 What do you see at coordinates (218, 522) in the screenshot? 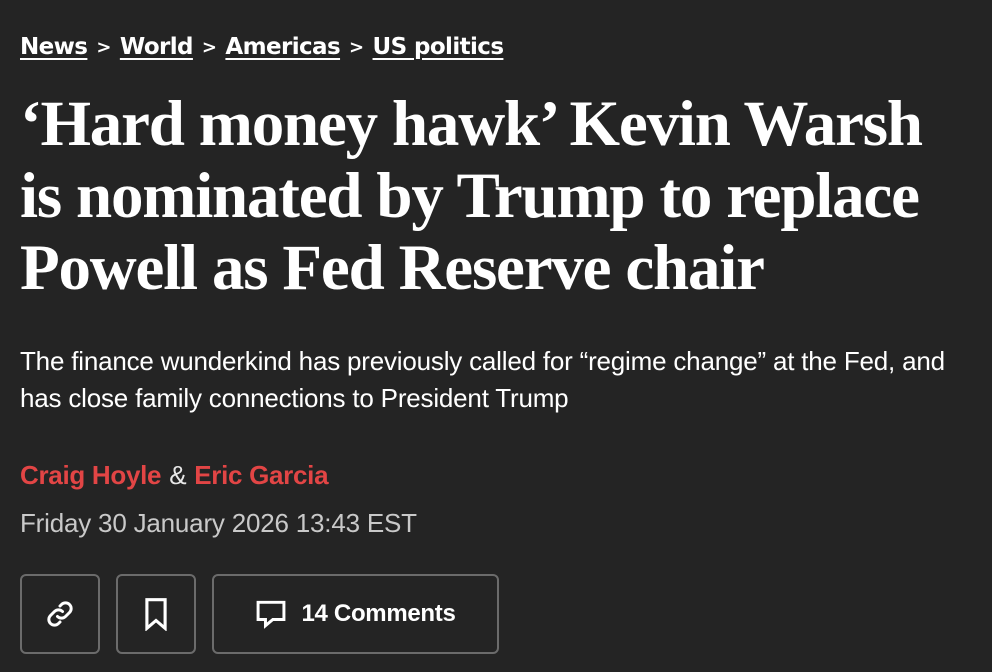
I see `publish-date: Friday 30 January 2026 13:43 EST` at bounding box center [218, 522].